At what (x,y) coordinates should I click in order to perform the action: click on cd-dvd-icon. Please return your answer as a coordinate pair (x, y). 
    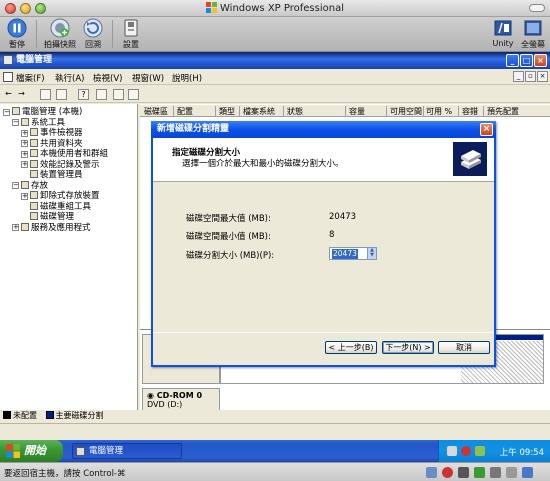
    Looking at the image, I should click on (447, 472).